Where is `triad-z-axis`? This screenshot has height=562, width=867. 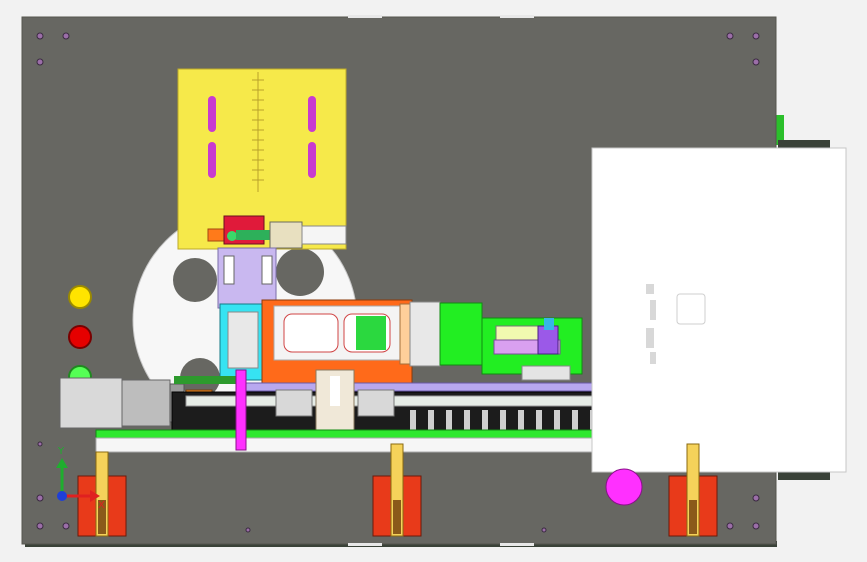 triad-z-axis is located at coordinates (62, 496).